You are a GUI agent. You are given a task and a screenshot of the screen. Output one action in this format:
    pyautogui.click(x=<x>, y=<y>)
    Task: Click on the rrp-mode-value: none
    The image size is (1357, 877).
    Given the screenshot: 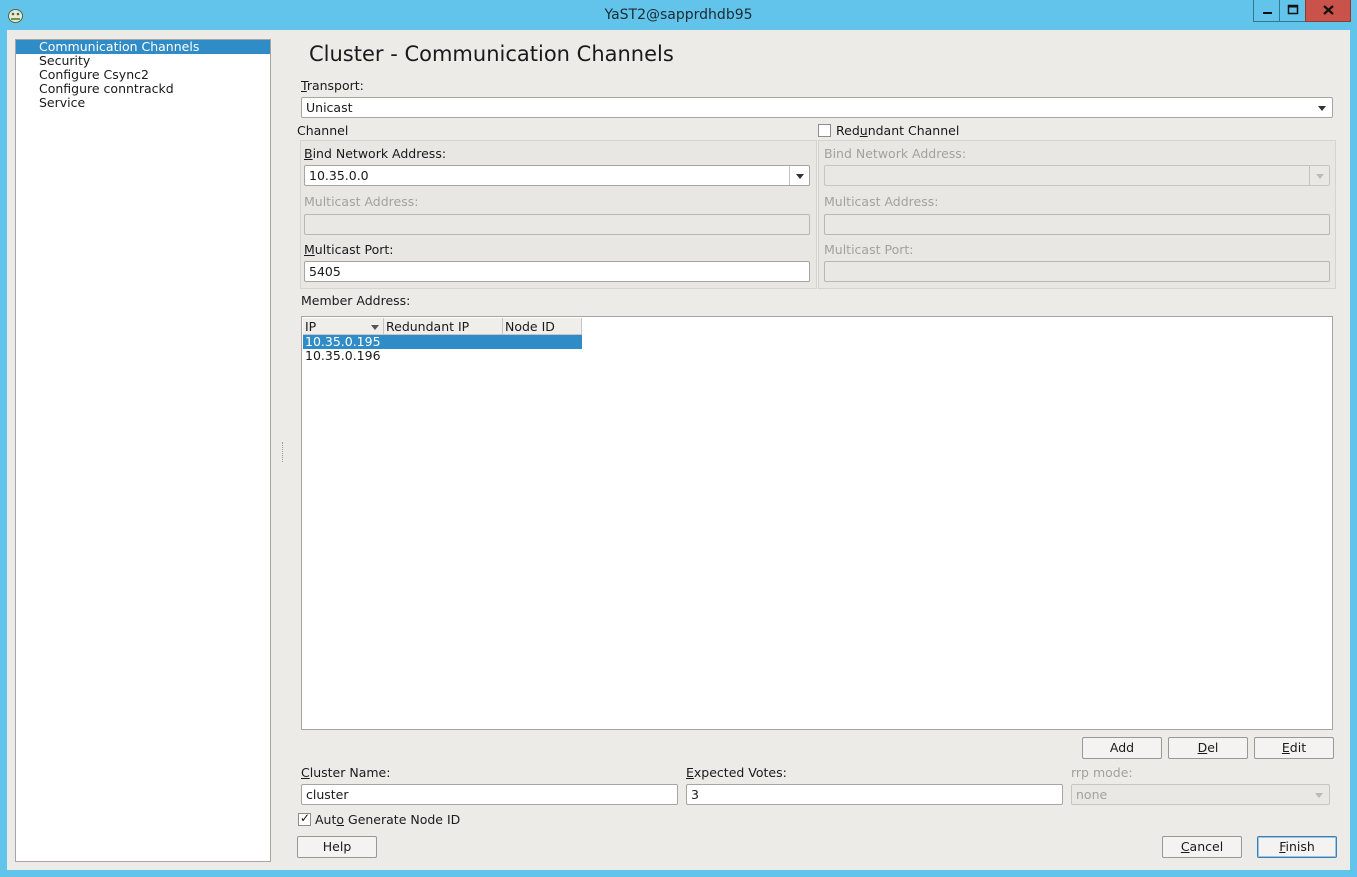 What is the action you would take?
    pyautogui.click(x=1092, y=794)
    